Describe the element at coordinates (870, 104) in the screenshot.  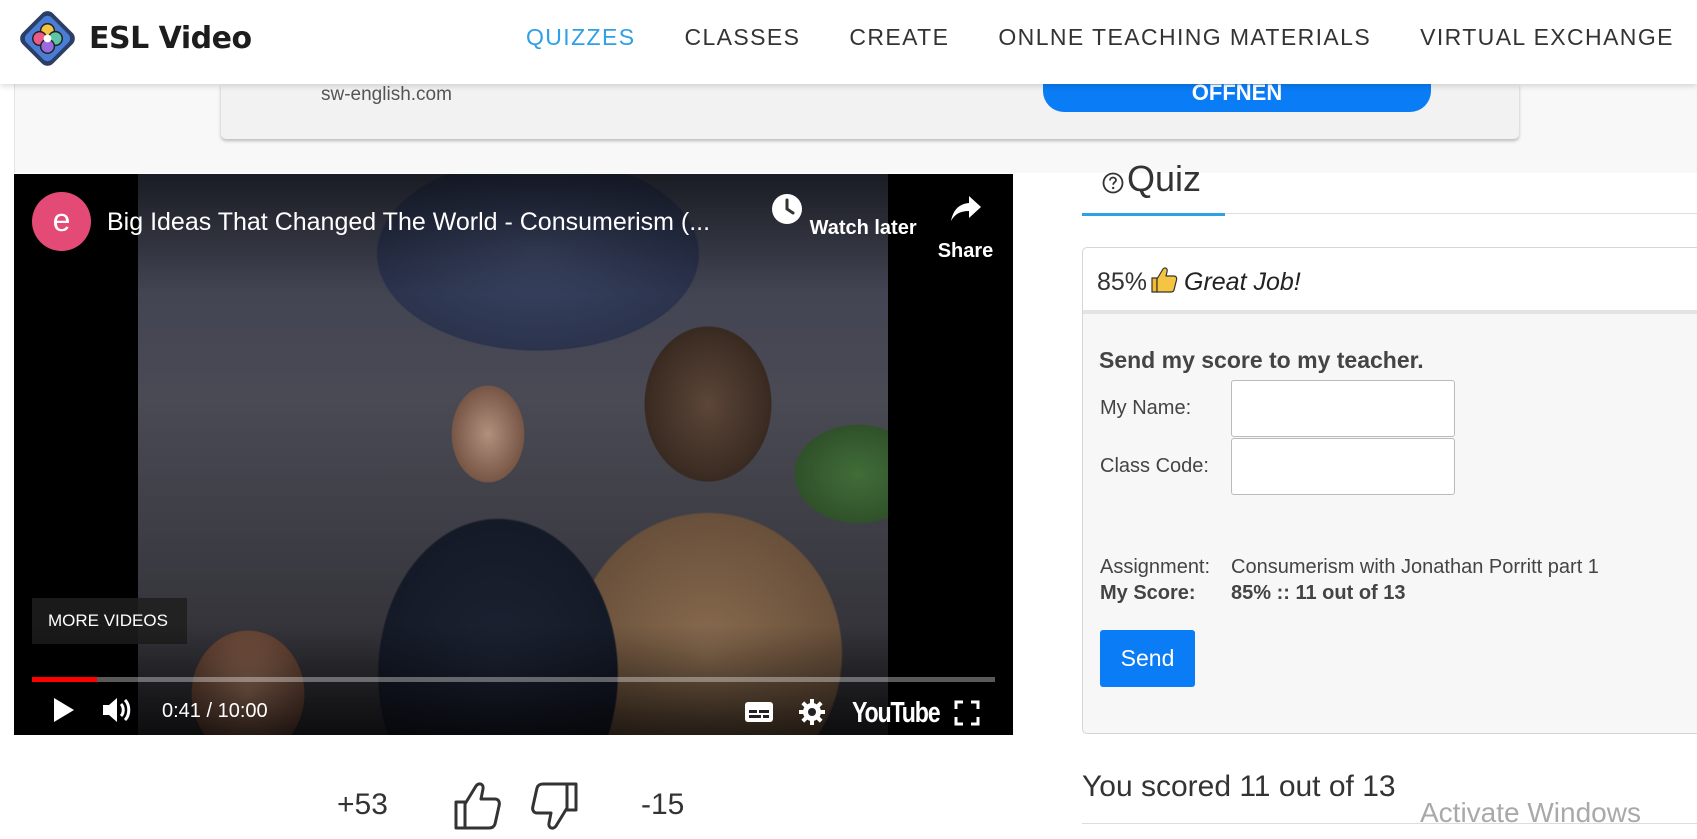
I see `ad-banner: sw-english.com ÖFFNEN` at that location.